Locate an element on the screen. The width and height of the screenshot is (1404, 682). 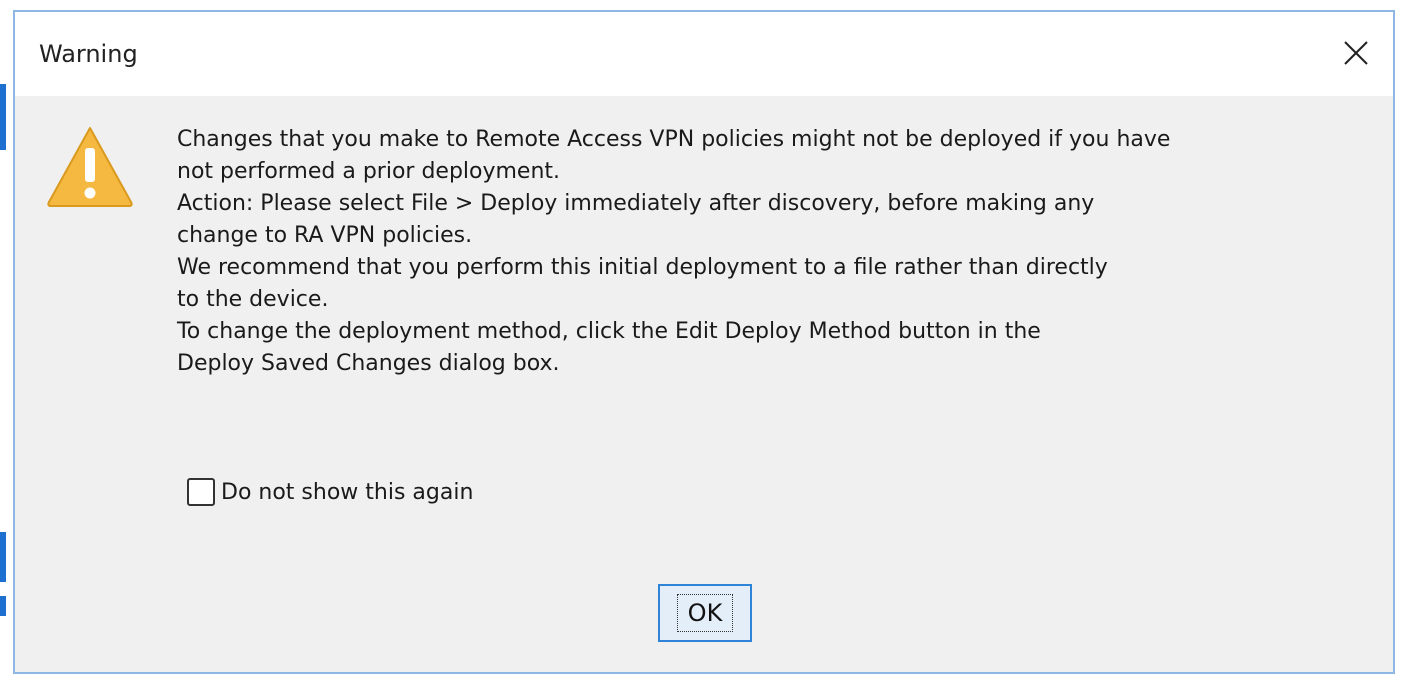
warning-triangle-icon is located at coordinates (90, 167).